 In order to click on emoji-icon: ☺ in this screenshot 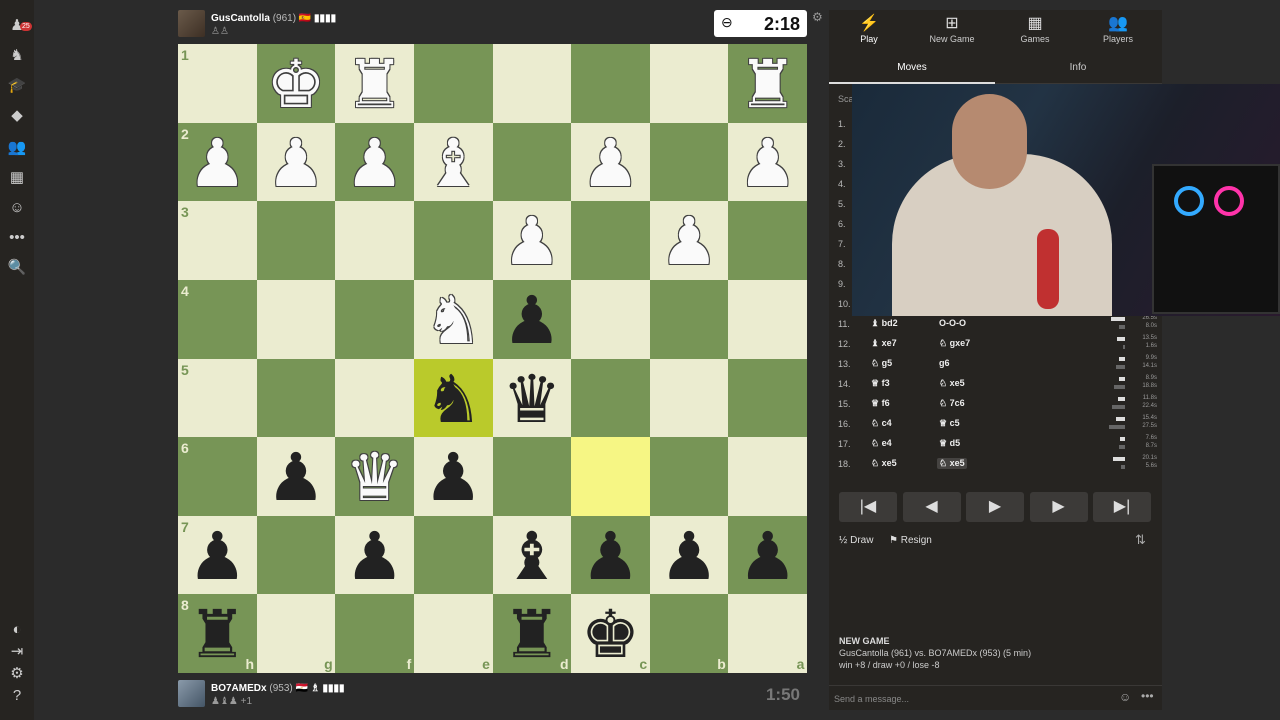, I will do `click(1125, 697)`.